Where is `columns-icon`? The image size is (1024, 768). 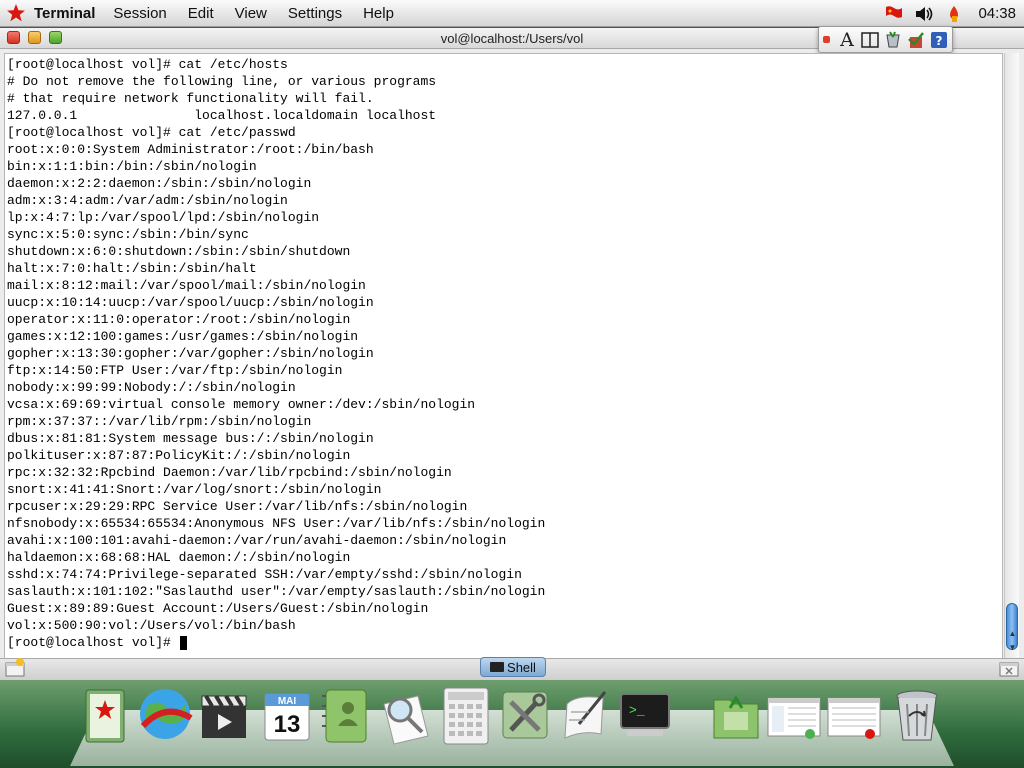 columns-icon is located at coordinates (869, 40).